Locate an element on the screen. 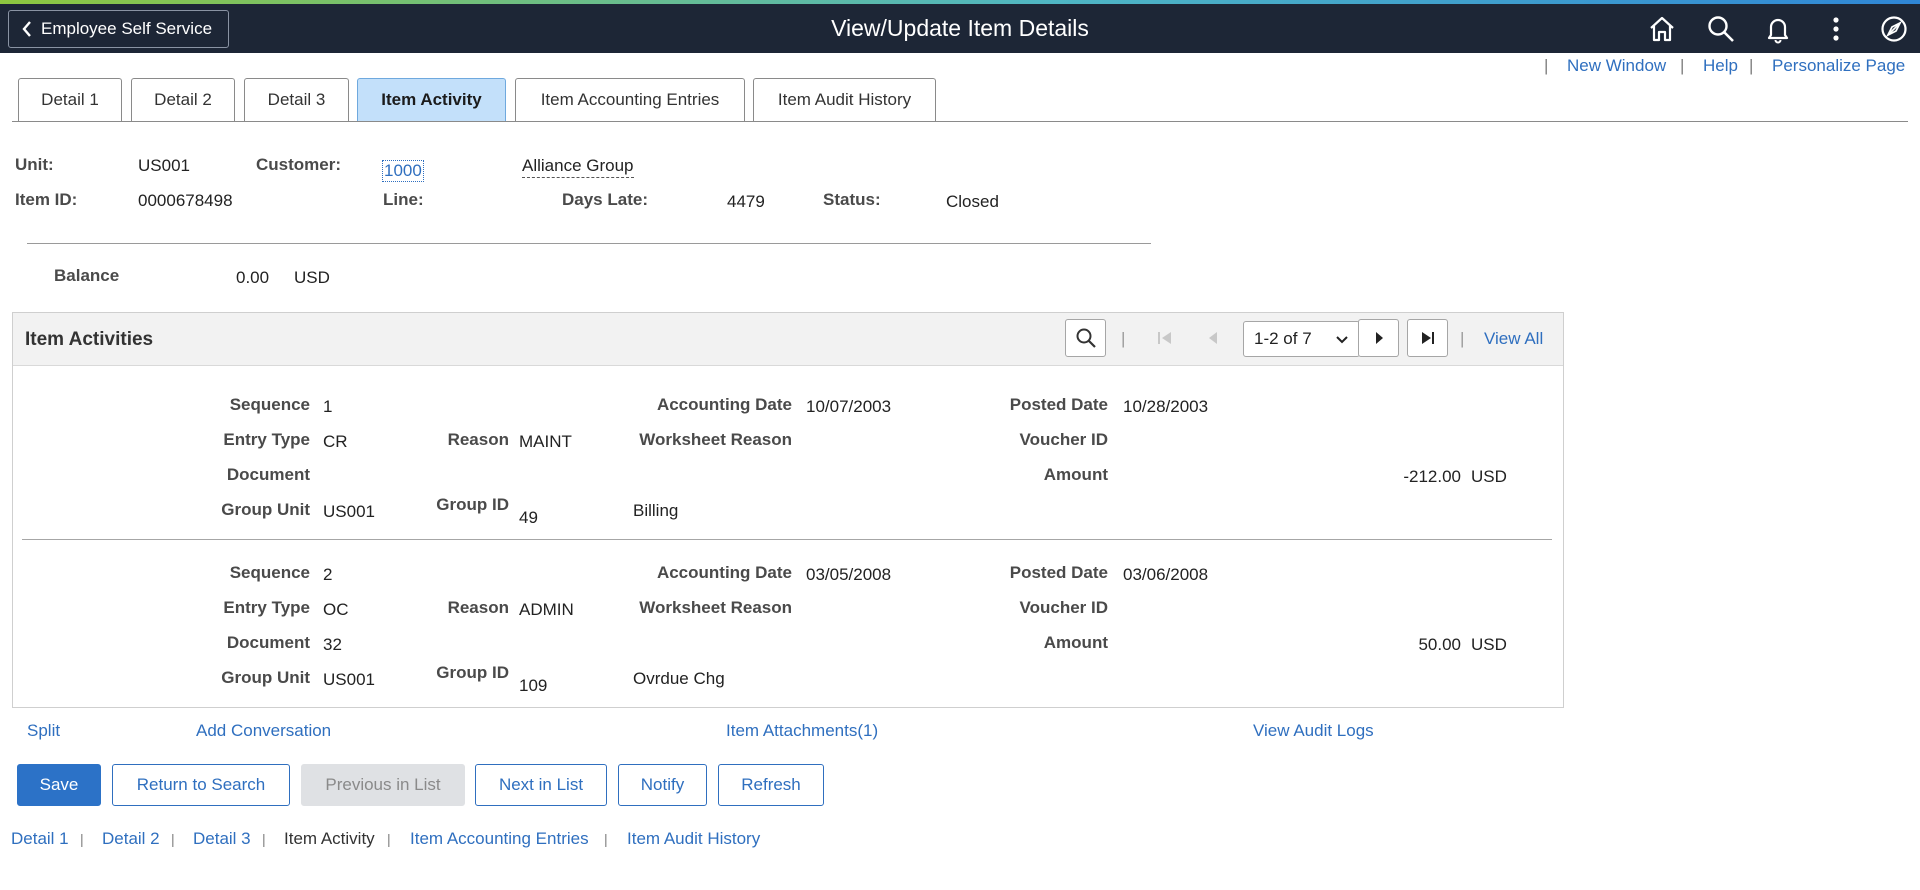 Image resolution: width=1920 pixels, height=890 pixels. new-window-link: New Window is located at coordinates (1616, 66).